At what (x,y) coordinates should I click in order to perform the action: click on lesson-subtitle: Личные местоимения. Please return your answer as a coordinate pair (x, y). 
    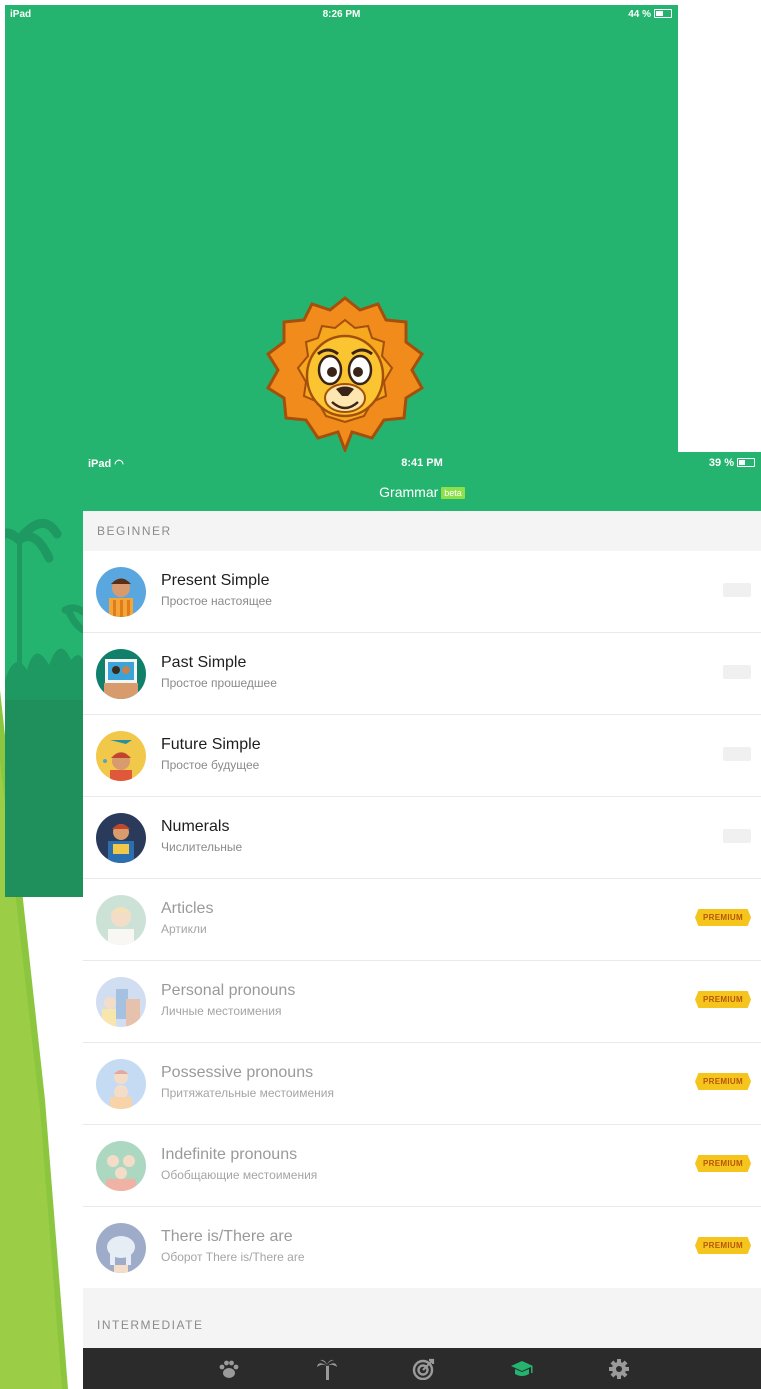
    Looking at the image, I should click on (221, 1011).